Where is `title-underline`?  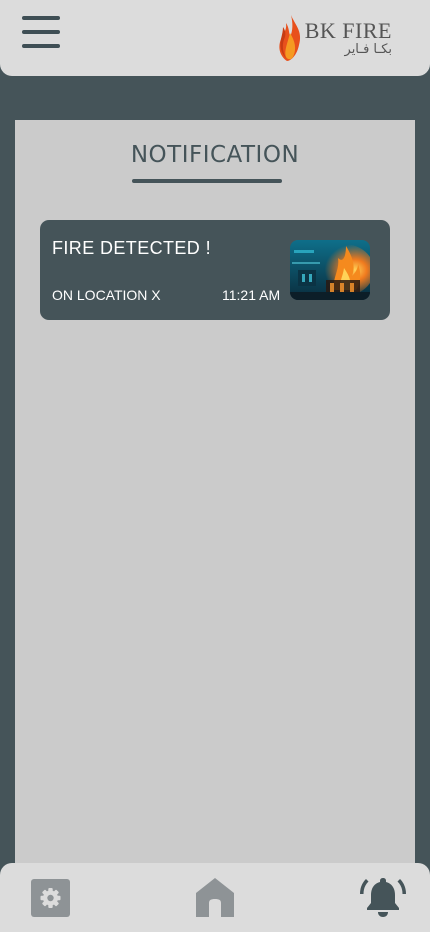
title-underline is located at coordinates (207, 181).